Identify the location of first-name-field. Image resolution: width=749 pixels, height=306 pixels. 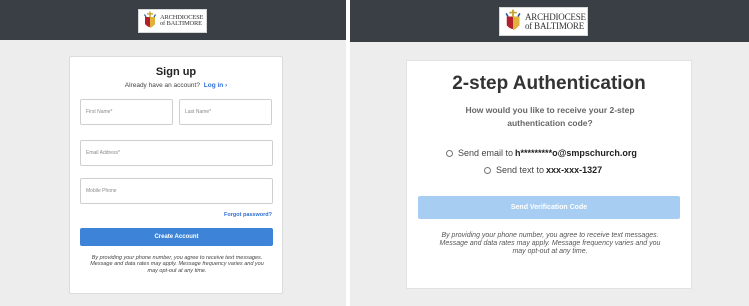
(126, 112).